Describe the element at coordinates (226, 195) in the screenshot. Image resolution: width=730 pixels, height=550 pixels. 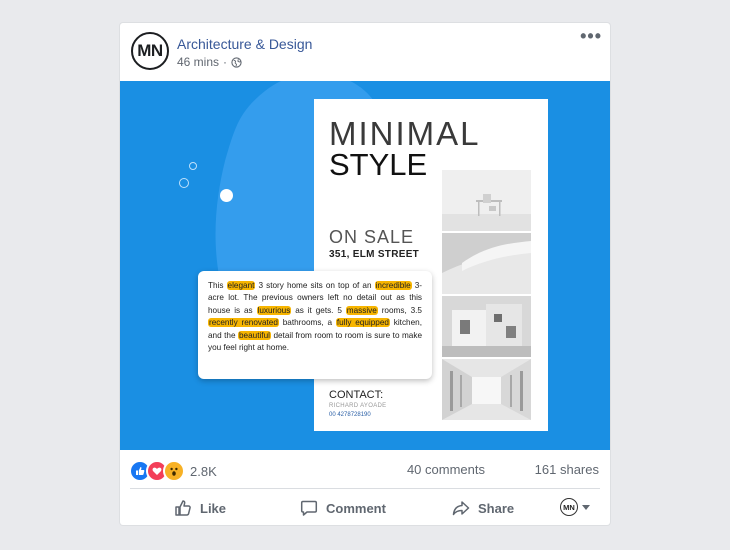
I see `decorative-dot` at that location.